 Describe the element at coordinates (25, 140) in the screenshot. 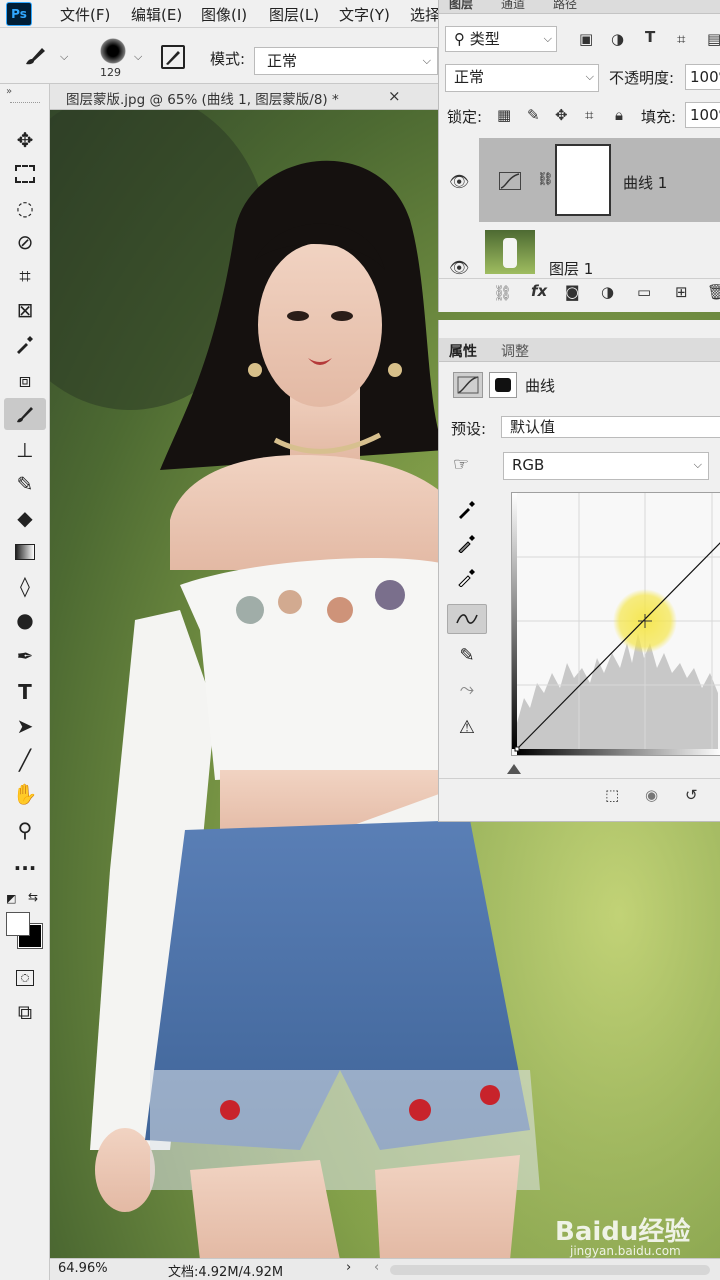

I see `move-tool-icon: ✥` at that location.